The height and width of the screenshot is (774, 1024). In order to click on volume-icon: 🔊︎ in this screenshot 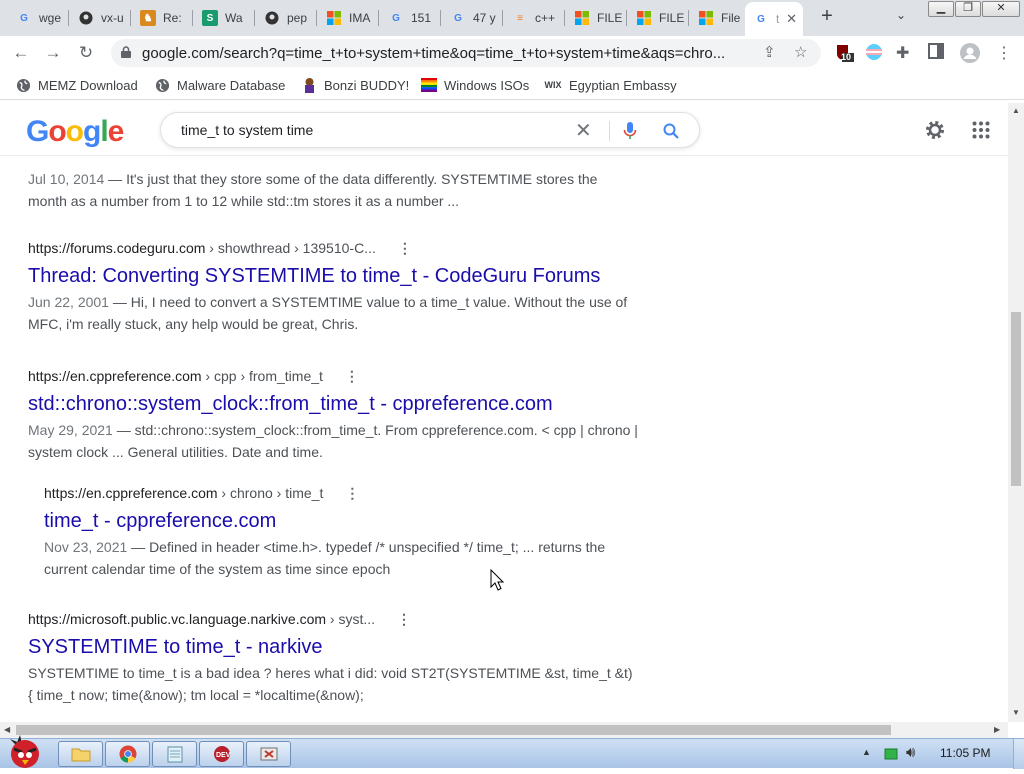, I will do `click(910, 752)`.